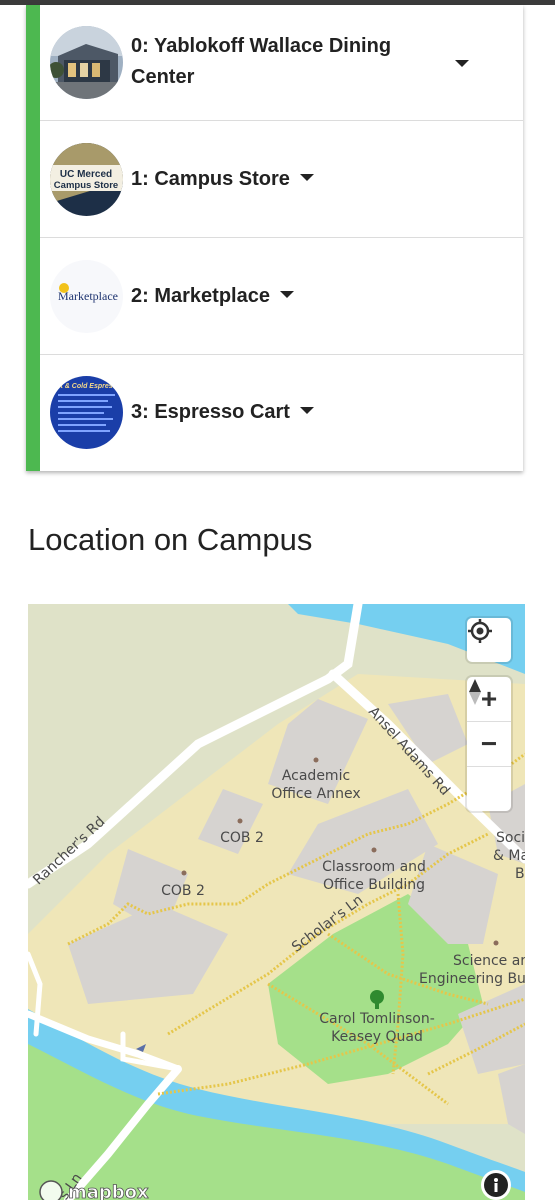 The image size is (555, 1200). Describe the element at coordinates (374, 885) in the screenshot. I see `label-cob1b: Office Building` at that location.